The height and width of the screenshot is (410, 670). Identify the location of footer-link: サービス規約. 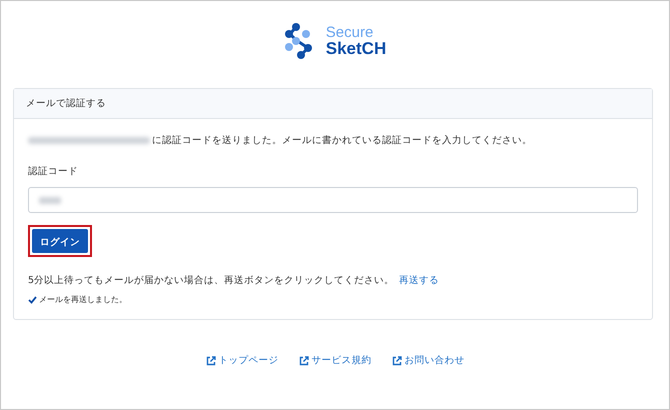
(342, 360).